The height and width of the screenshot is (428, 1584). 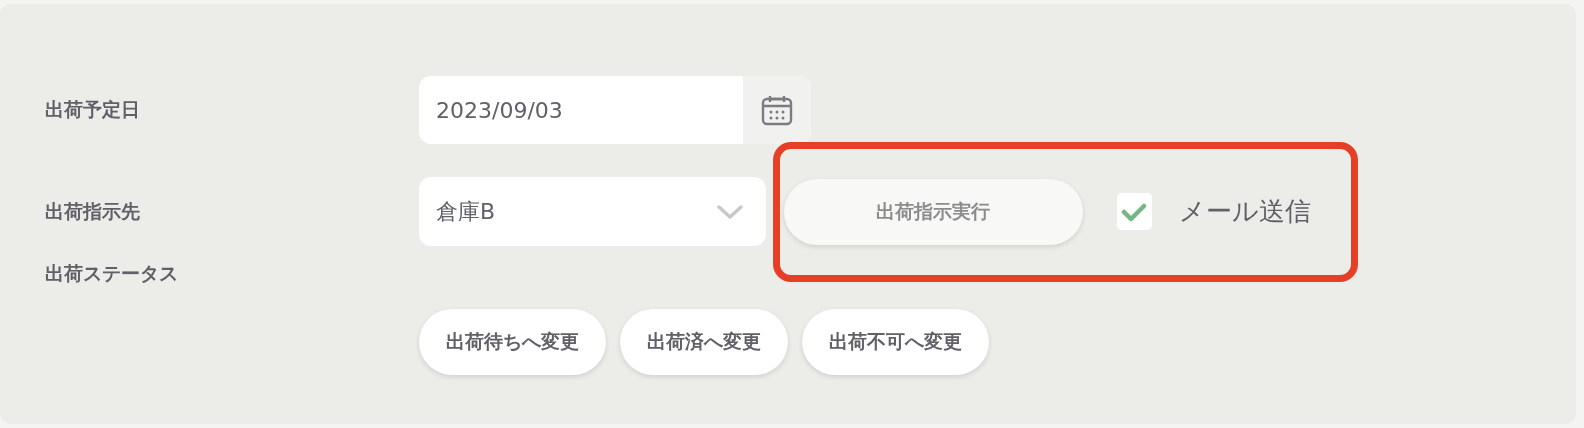 What do you see at coordinates (1245, 211) in the screenshot?
I see `checkbox-label: メール送信` at bounding box center [1245, 211].